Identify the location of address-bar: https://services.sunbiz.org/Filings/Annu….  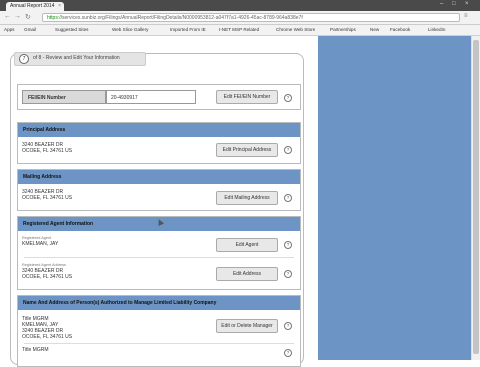
(251, 17).